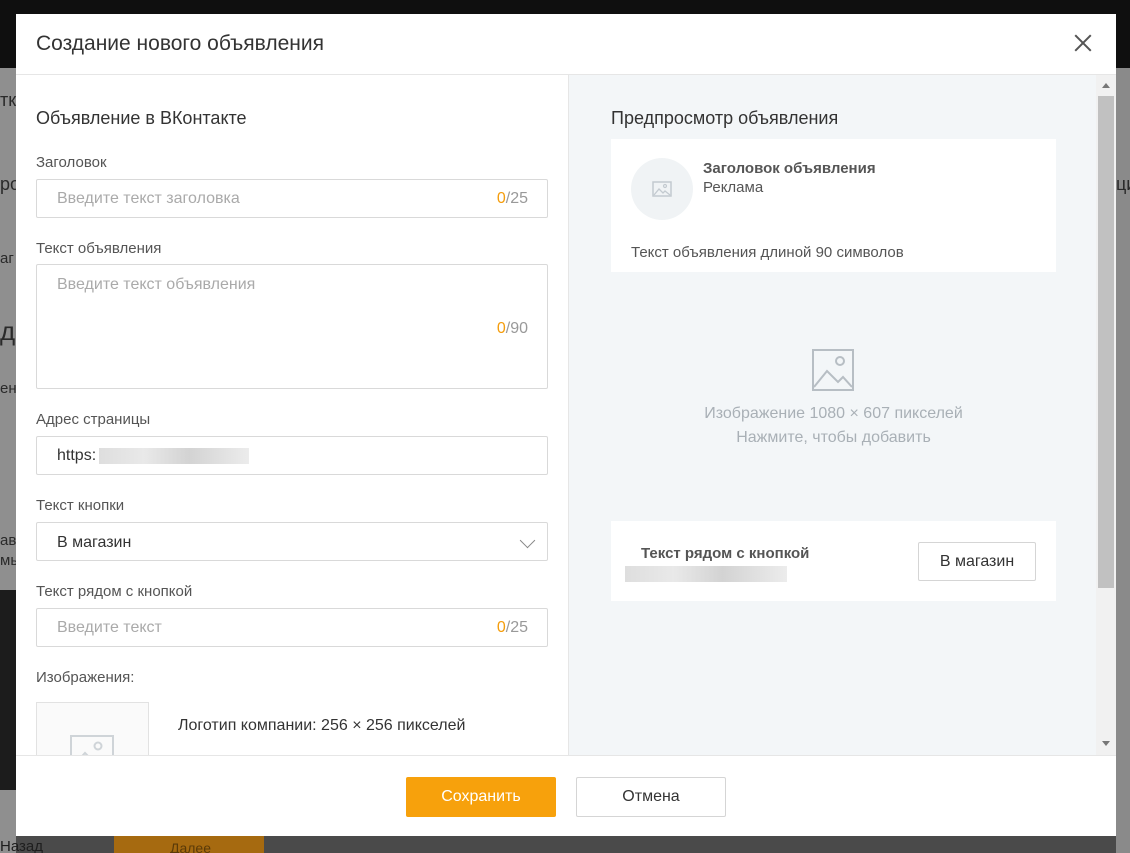  I want to click on preview-shop-button: В магазин, so click(977, 561).